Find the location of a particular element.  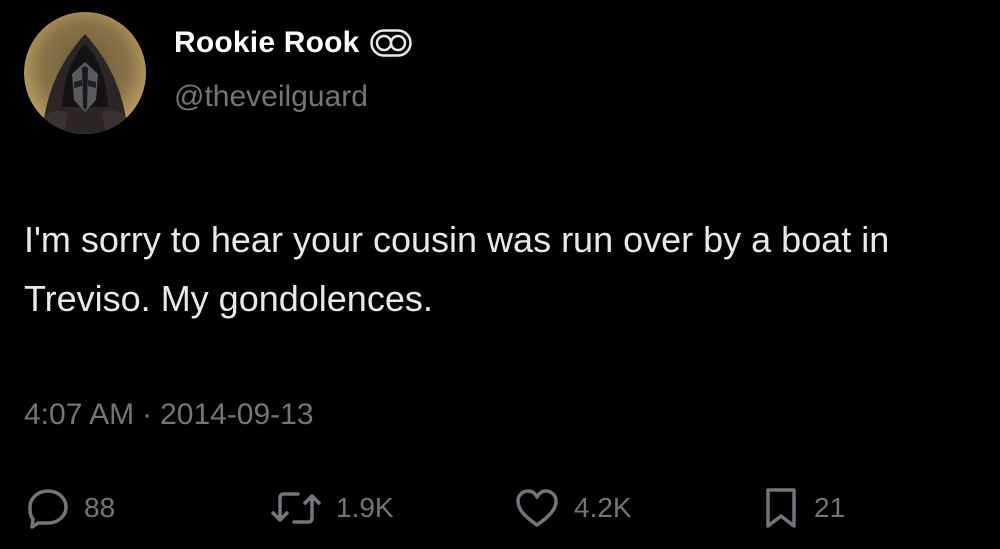

reply-button: 88 is located at coordinates (70, 508).